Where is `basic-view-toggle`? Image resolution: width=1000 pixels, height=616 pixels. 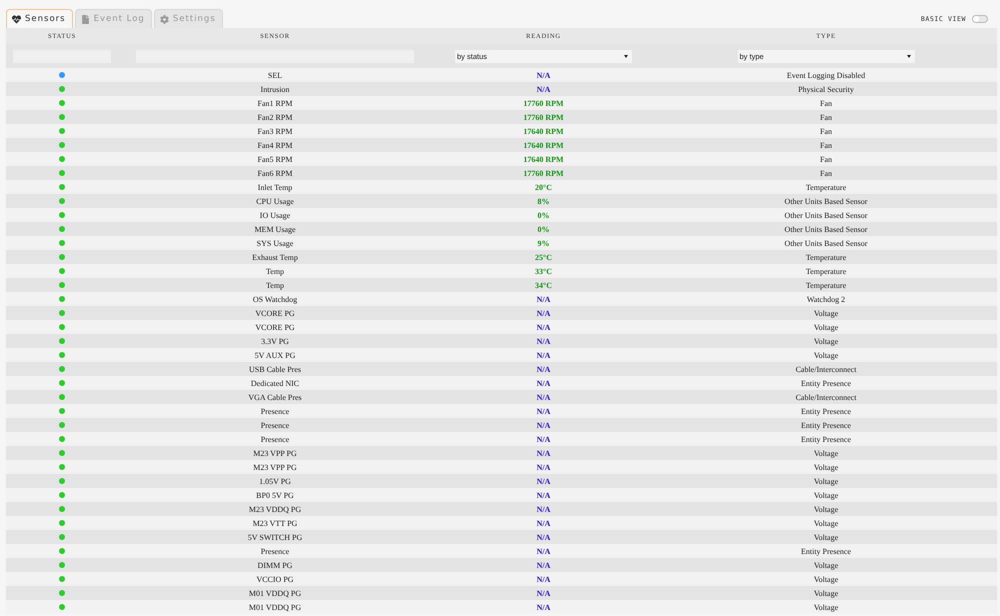 basic-view-toggle is located at coordinates (980, 19).